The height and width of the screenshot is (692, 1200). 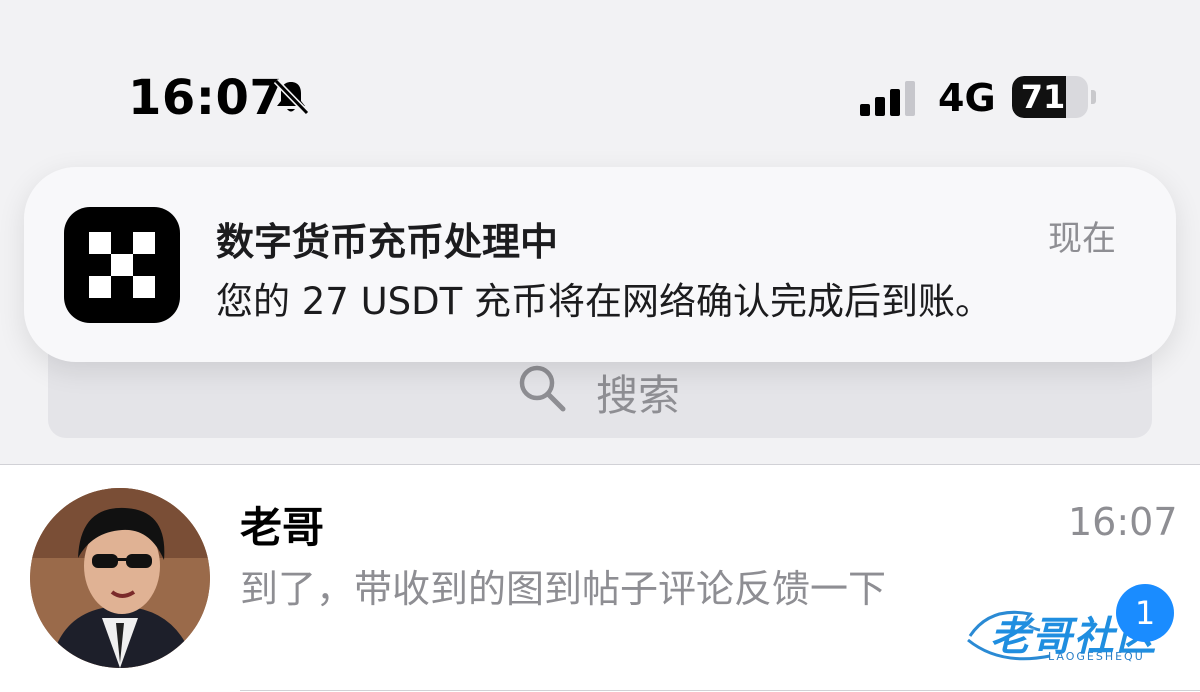 What do you see at coordinates (542, 388) in the screenshot?
I see `search-icon` at bounding box center [542, 388].